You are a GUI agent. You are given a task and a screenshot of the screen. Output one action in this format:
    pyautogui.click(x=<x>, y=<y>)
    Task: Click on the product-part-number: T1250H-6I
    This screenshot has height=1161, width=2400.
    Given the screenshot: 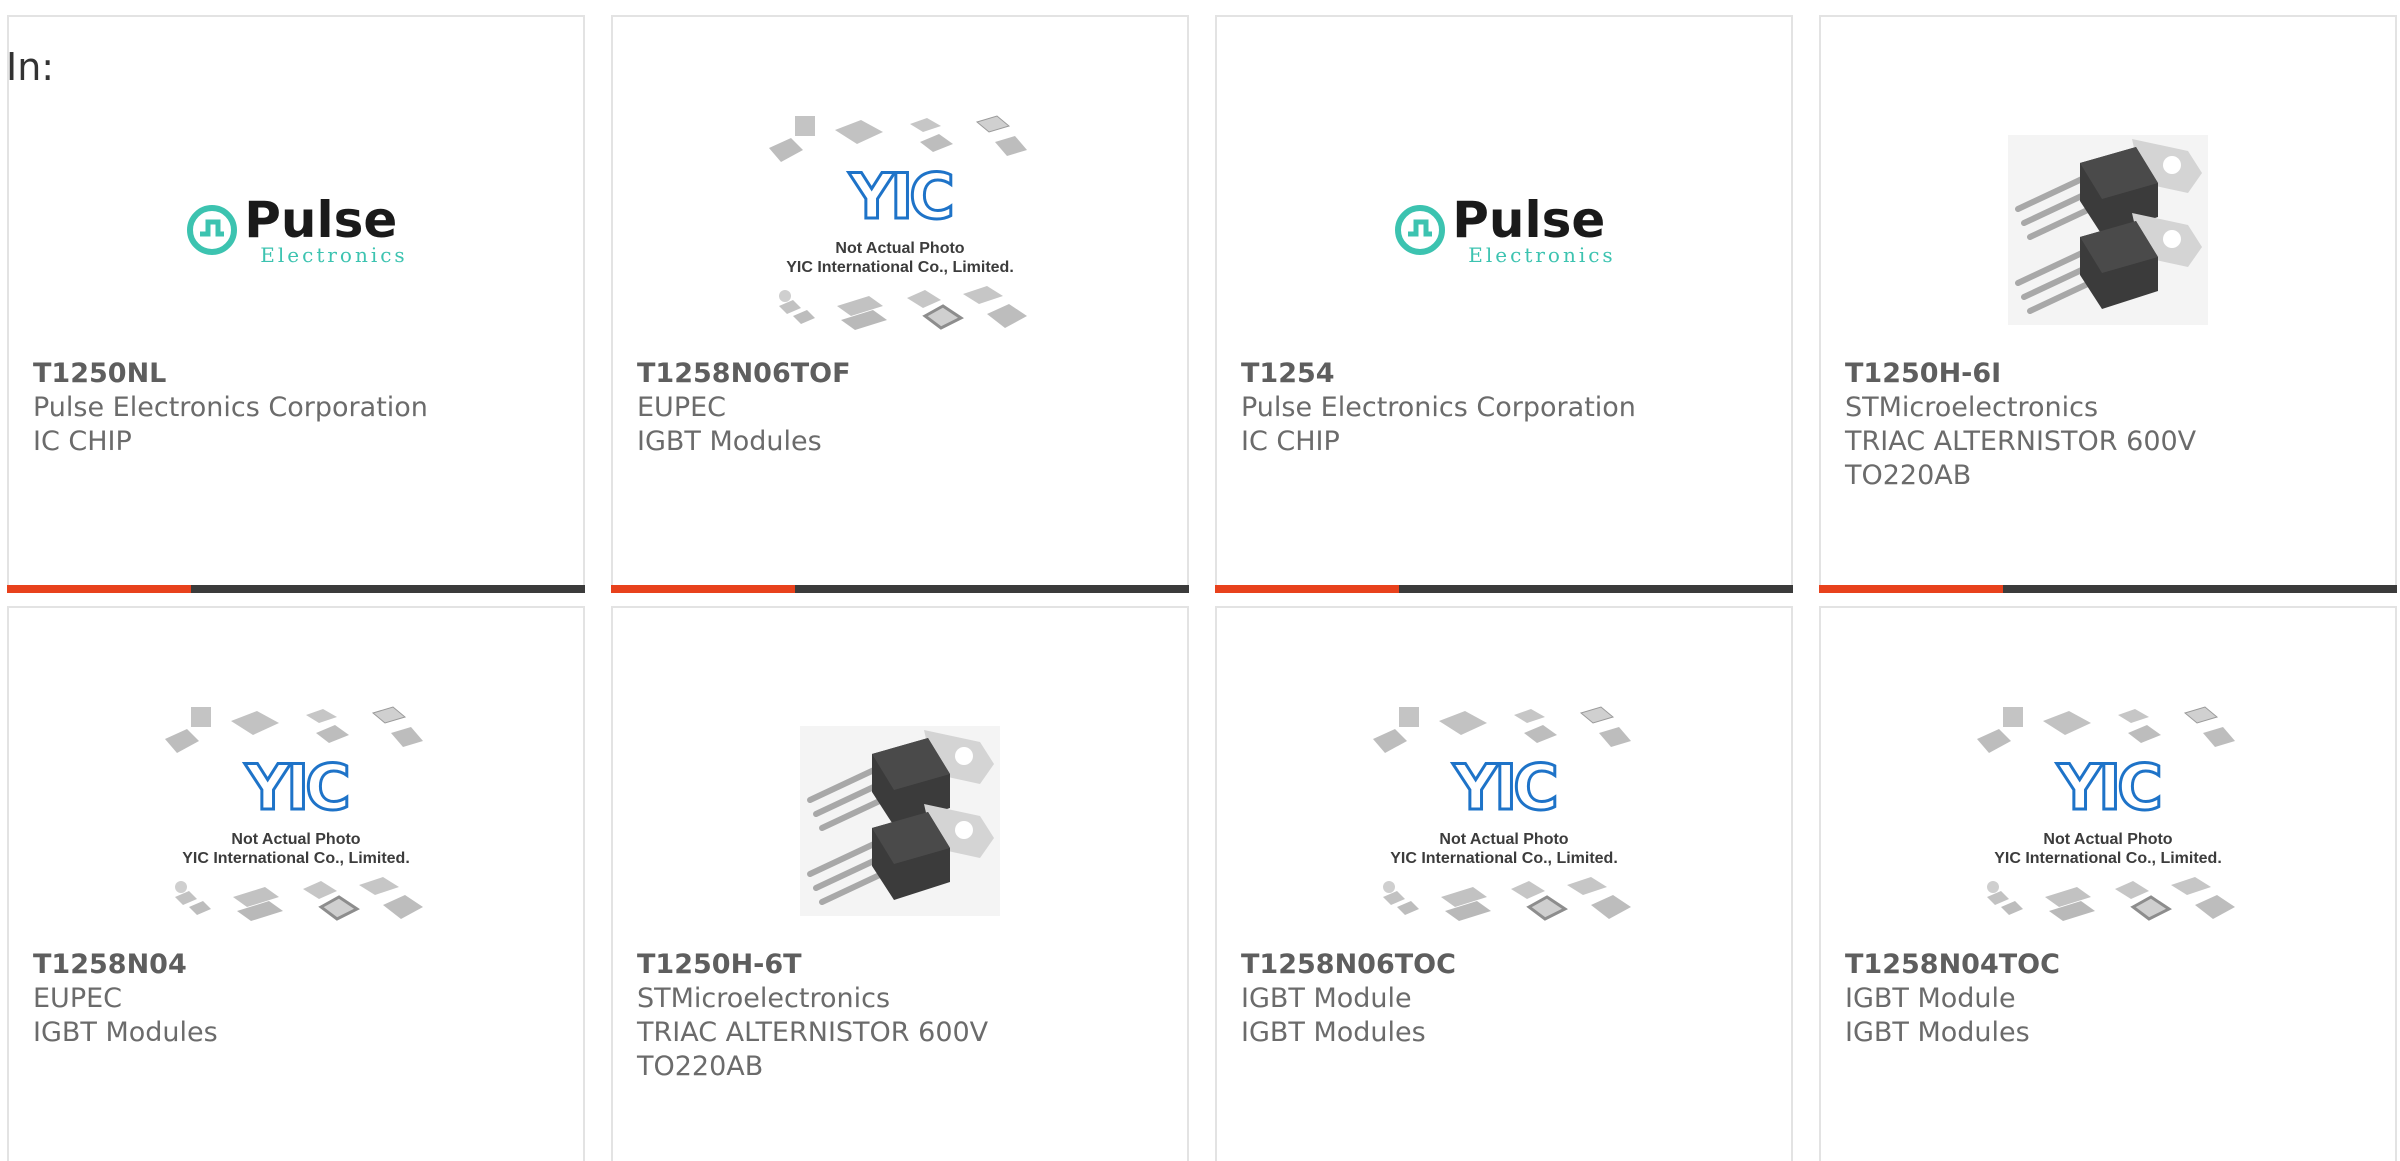 What is the action you would take?
    pyautogui.click(x=2110, y=374)
    